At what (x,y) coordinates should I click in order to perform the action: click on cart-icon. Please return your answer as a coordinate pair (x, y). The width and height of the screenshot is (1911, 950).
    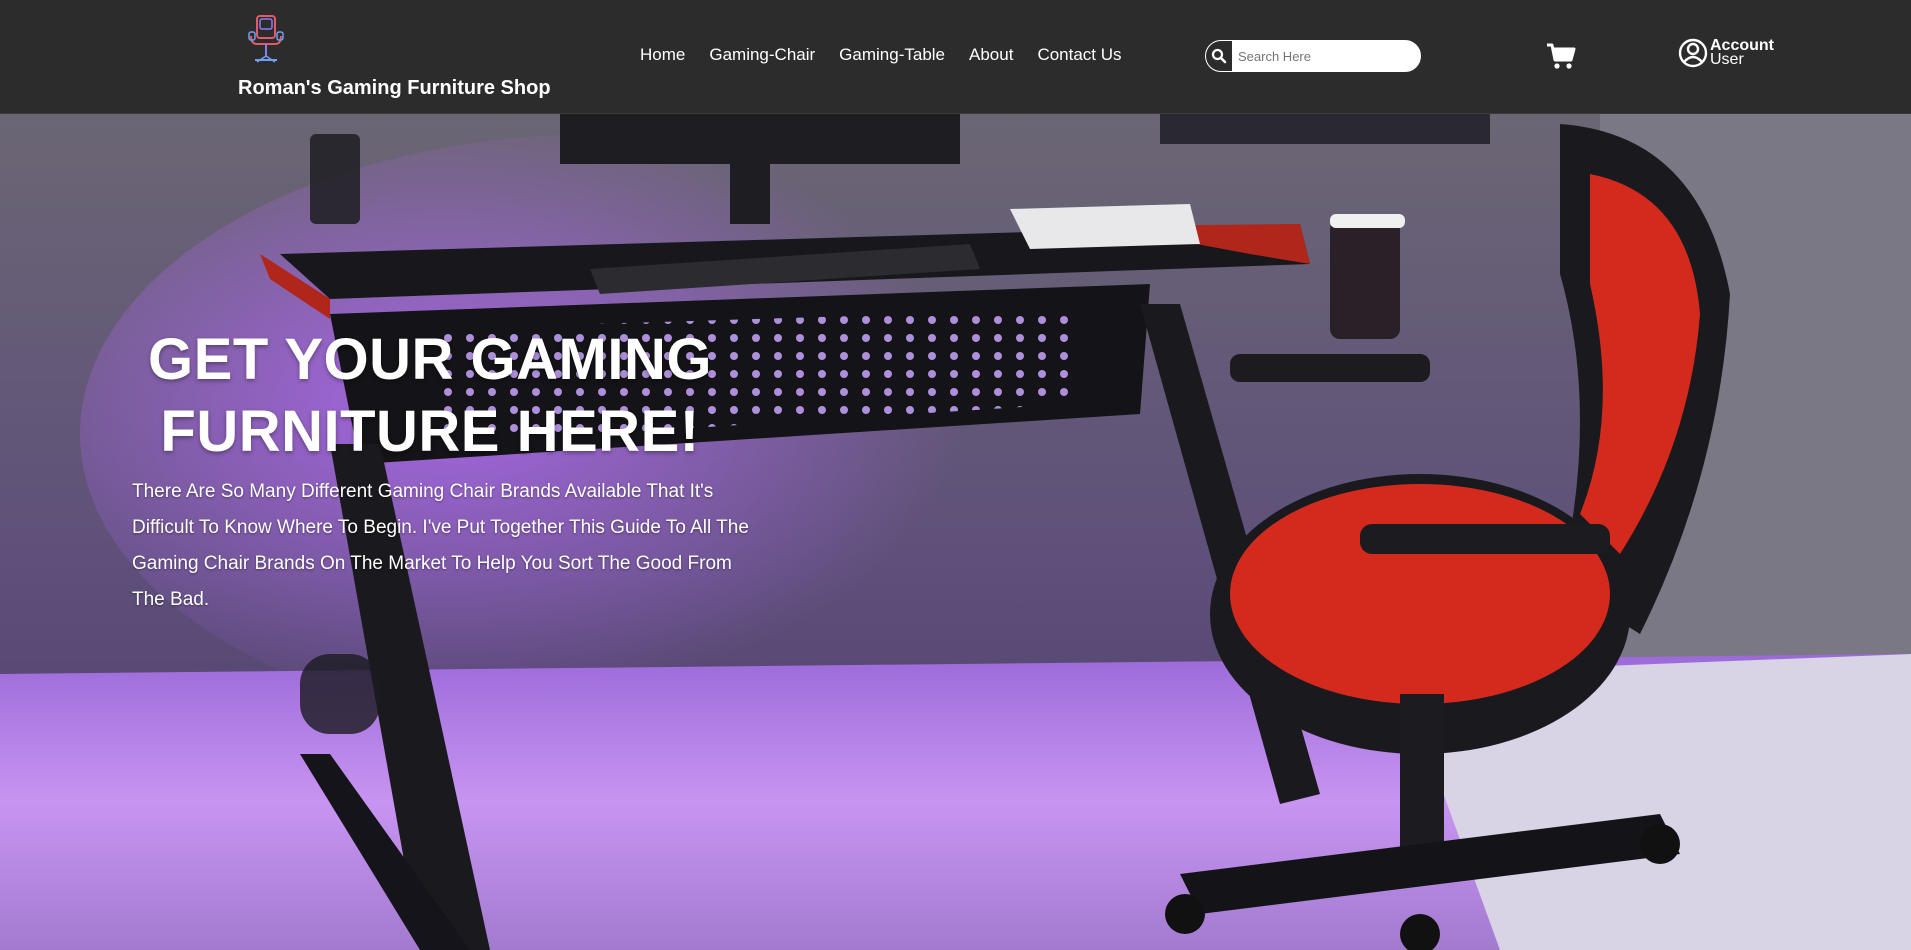
    Looking at the image, I should click on (1561, 56).